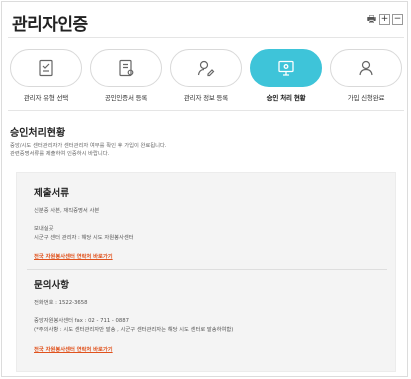 Image resolution: width=411 pixels, height=379 pixels. What do you see at coordinates (206, 37) in the screenshot?
I see `title-divider` at bounding box center [206, 37].